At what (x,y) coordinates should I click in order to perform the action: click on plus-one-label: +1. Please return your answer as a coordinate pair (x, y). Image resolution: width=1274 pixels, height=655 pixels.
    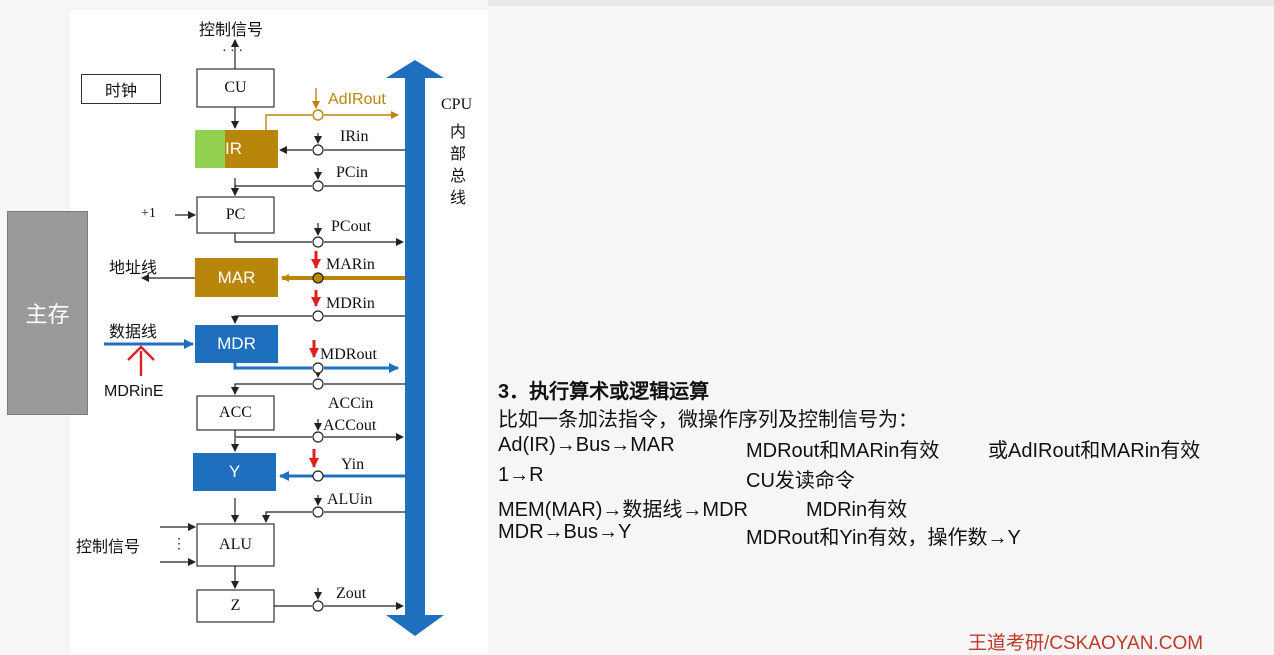
    Looking at the image, I should click on (148, 213).